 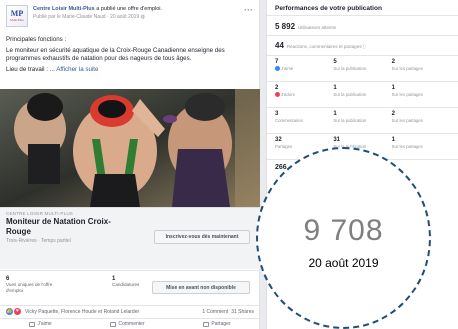 I want to click on header-action: a publié une offre d'emploi., so click(x=129, y=9).